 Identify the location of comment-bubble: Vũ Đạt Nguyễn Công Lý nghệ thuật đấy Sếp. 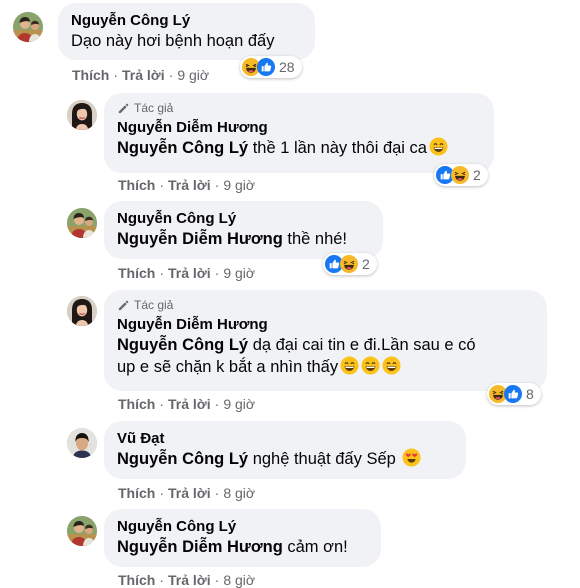
(285, 450).